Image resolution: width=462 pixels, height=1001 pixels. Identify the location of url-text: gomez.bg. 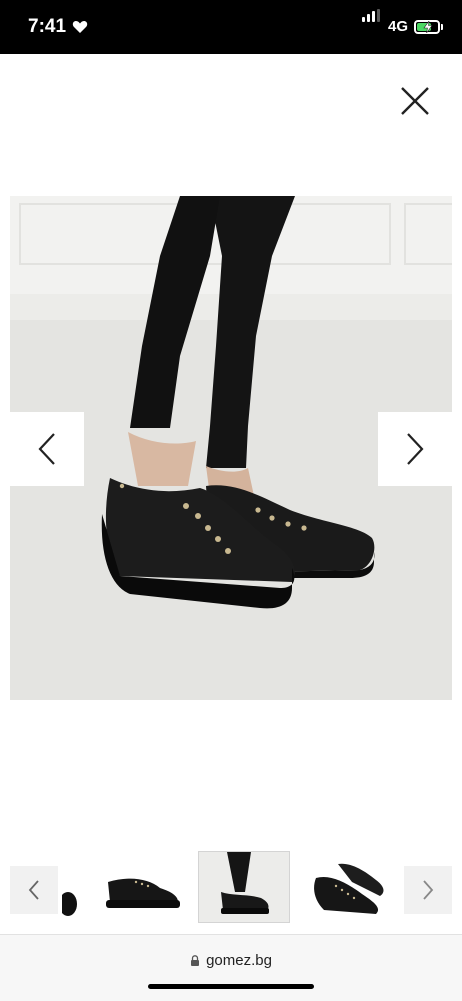
(239, 960).